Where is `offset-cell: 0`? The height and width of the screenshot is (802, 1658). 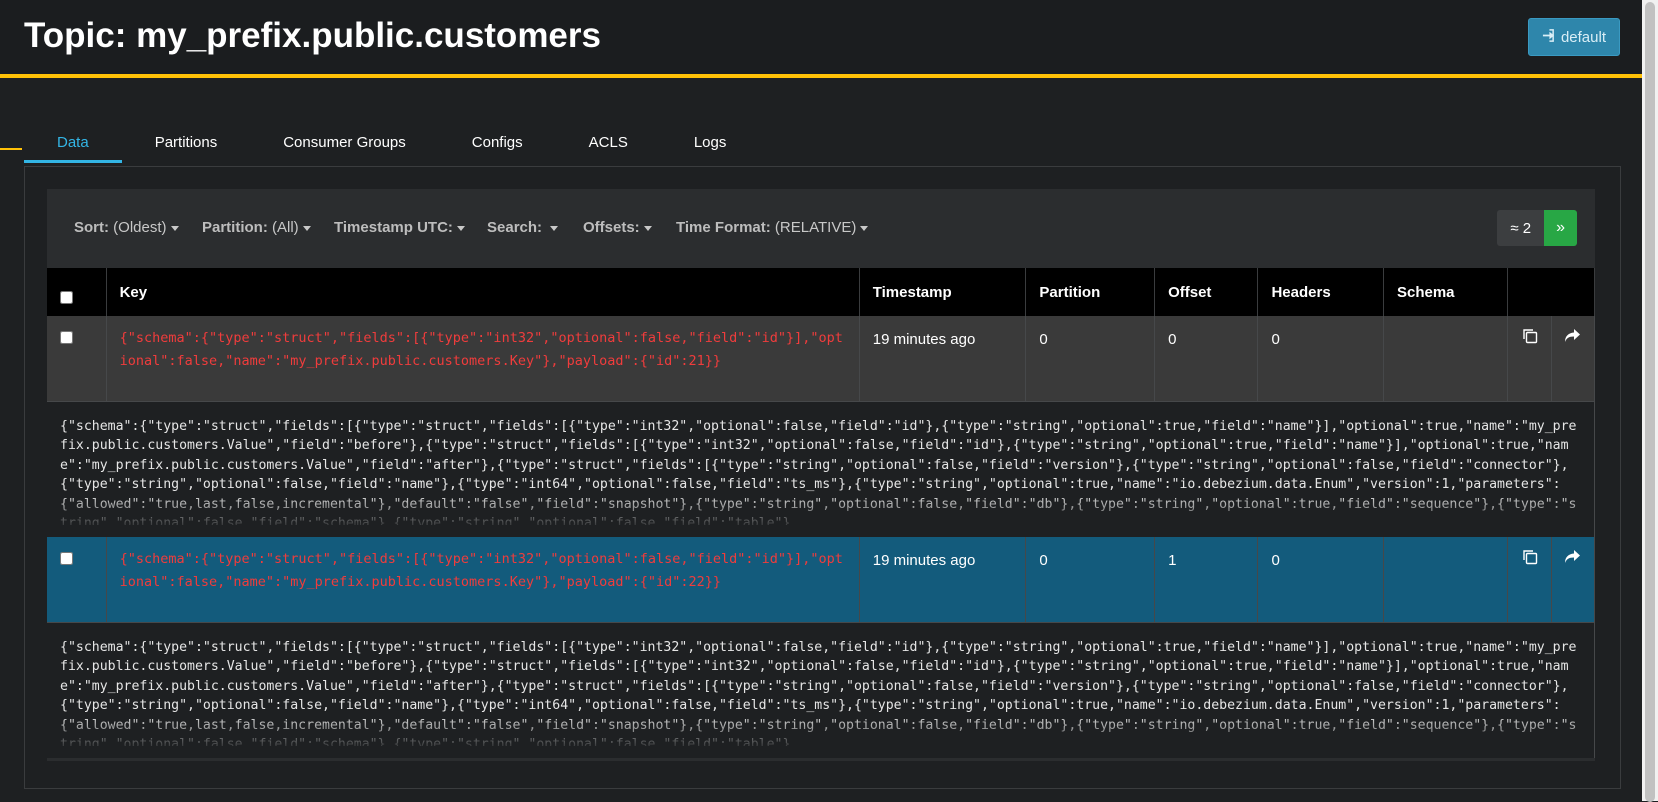 offset-cell: 0 is located at coordinates (1206, 359).